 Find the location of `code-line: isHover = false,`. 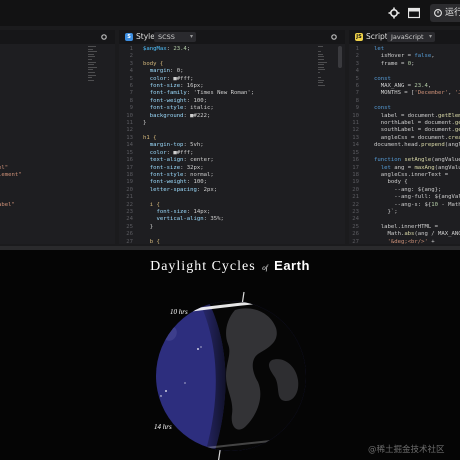

code-line: isHover = false, is located at coordinates (404, 56).